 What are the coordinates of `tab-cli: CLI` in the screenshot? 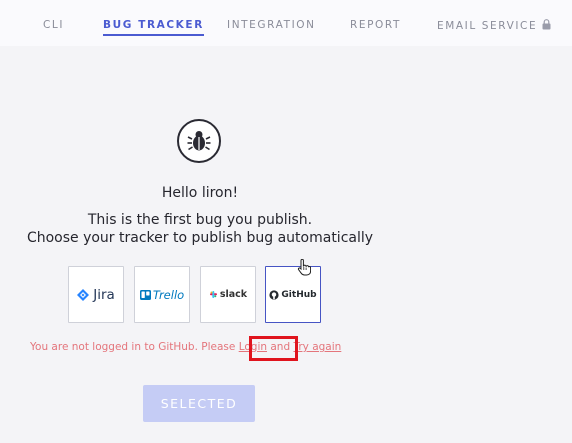 It's located at (53, 25).